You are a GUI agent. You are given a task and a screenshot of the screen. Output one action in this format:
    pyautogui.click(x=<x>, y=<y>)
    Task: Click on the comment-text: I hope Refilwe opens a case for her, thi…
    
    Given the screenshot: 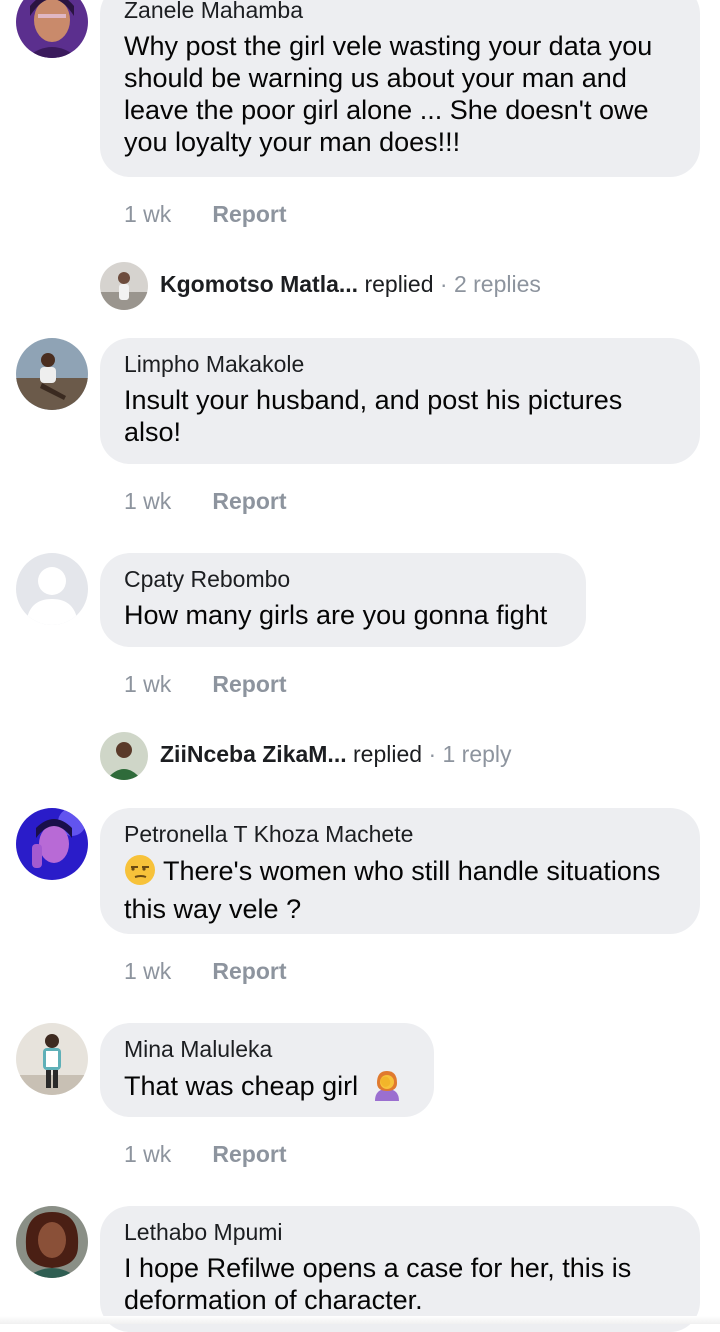 What is the action you would take?
    pyautogui.click(x=378, y=1284)
    